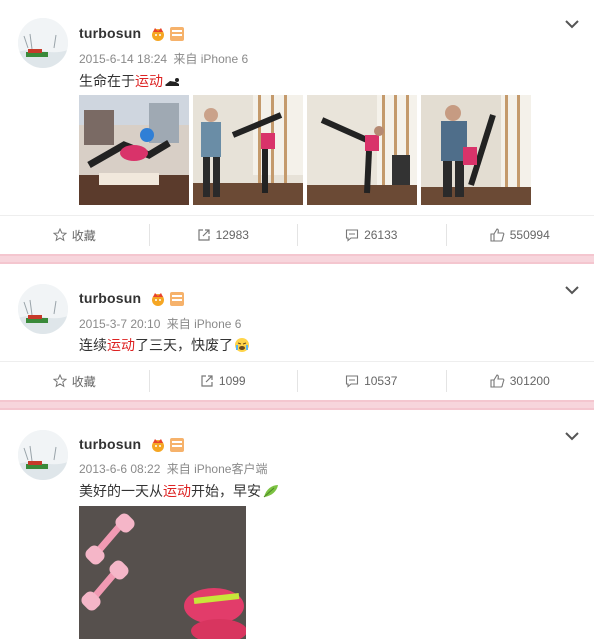 Image resolution: width=594 pixels, height=639 pixels. I want to click on dumbbells-photo, so click(162, 572).